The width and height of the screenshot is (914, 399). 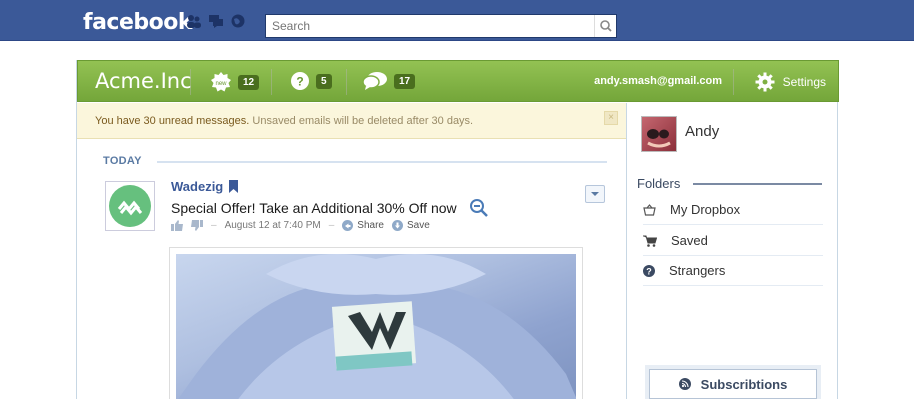 What do you see at coordinates (348, 225) in the screenshot?
I see `share-icon` at bounding box center [348, 225].